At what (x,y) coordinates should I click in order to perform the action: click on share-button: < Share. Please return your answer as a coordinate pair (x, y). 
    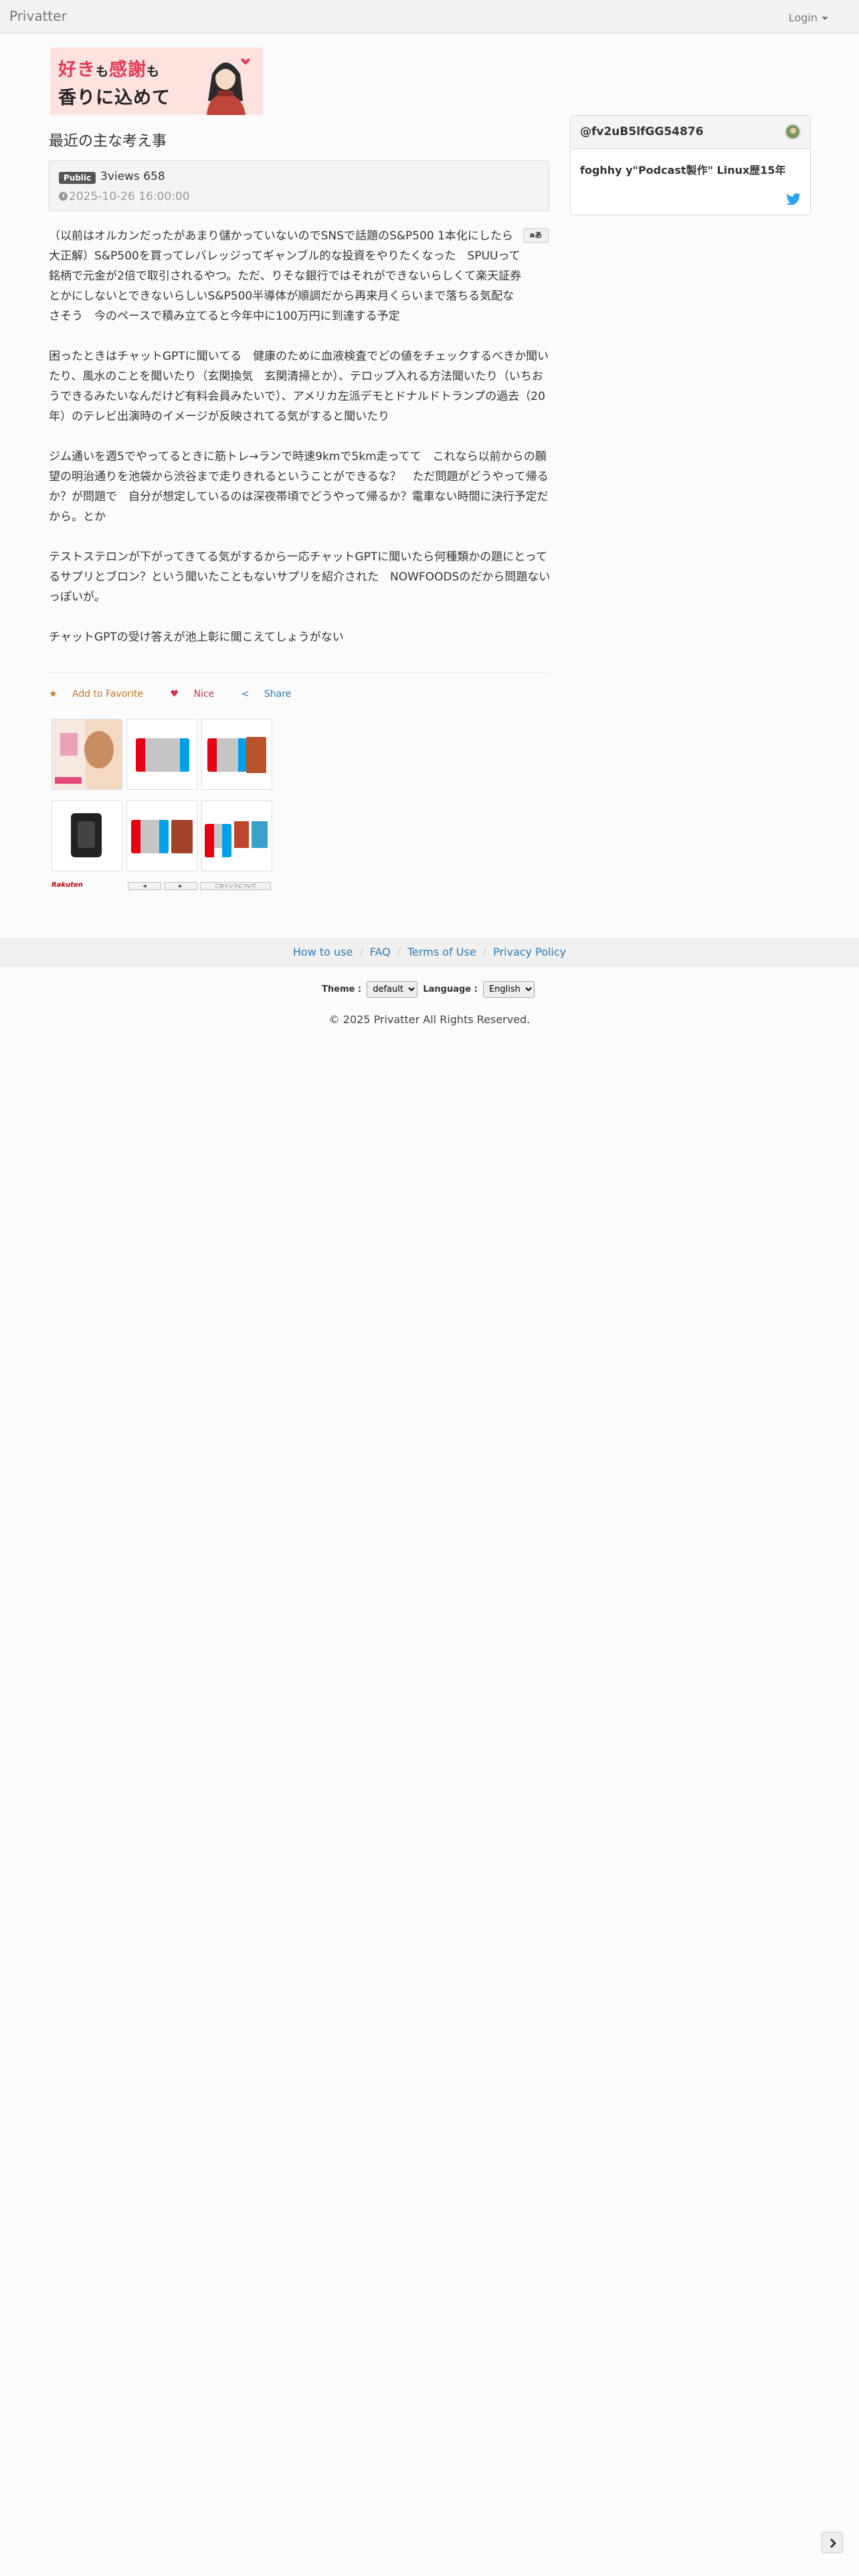
    Looking at the image, I should click on (273, 695).